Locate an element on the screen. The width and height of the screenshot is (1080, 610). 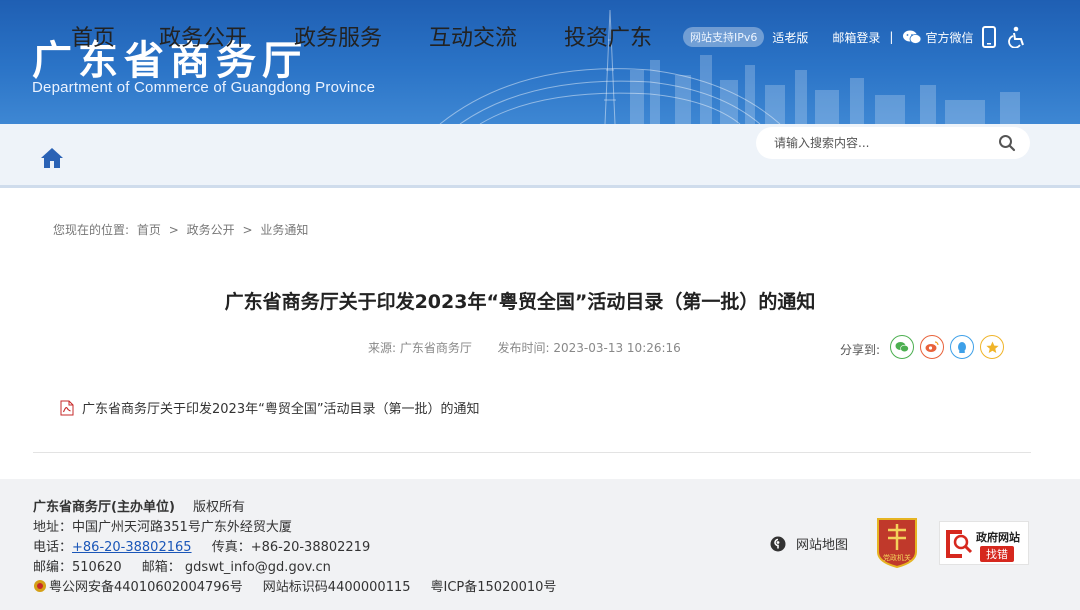
weibo-share-icon is located at coordinates (932, 346).